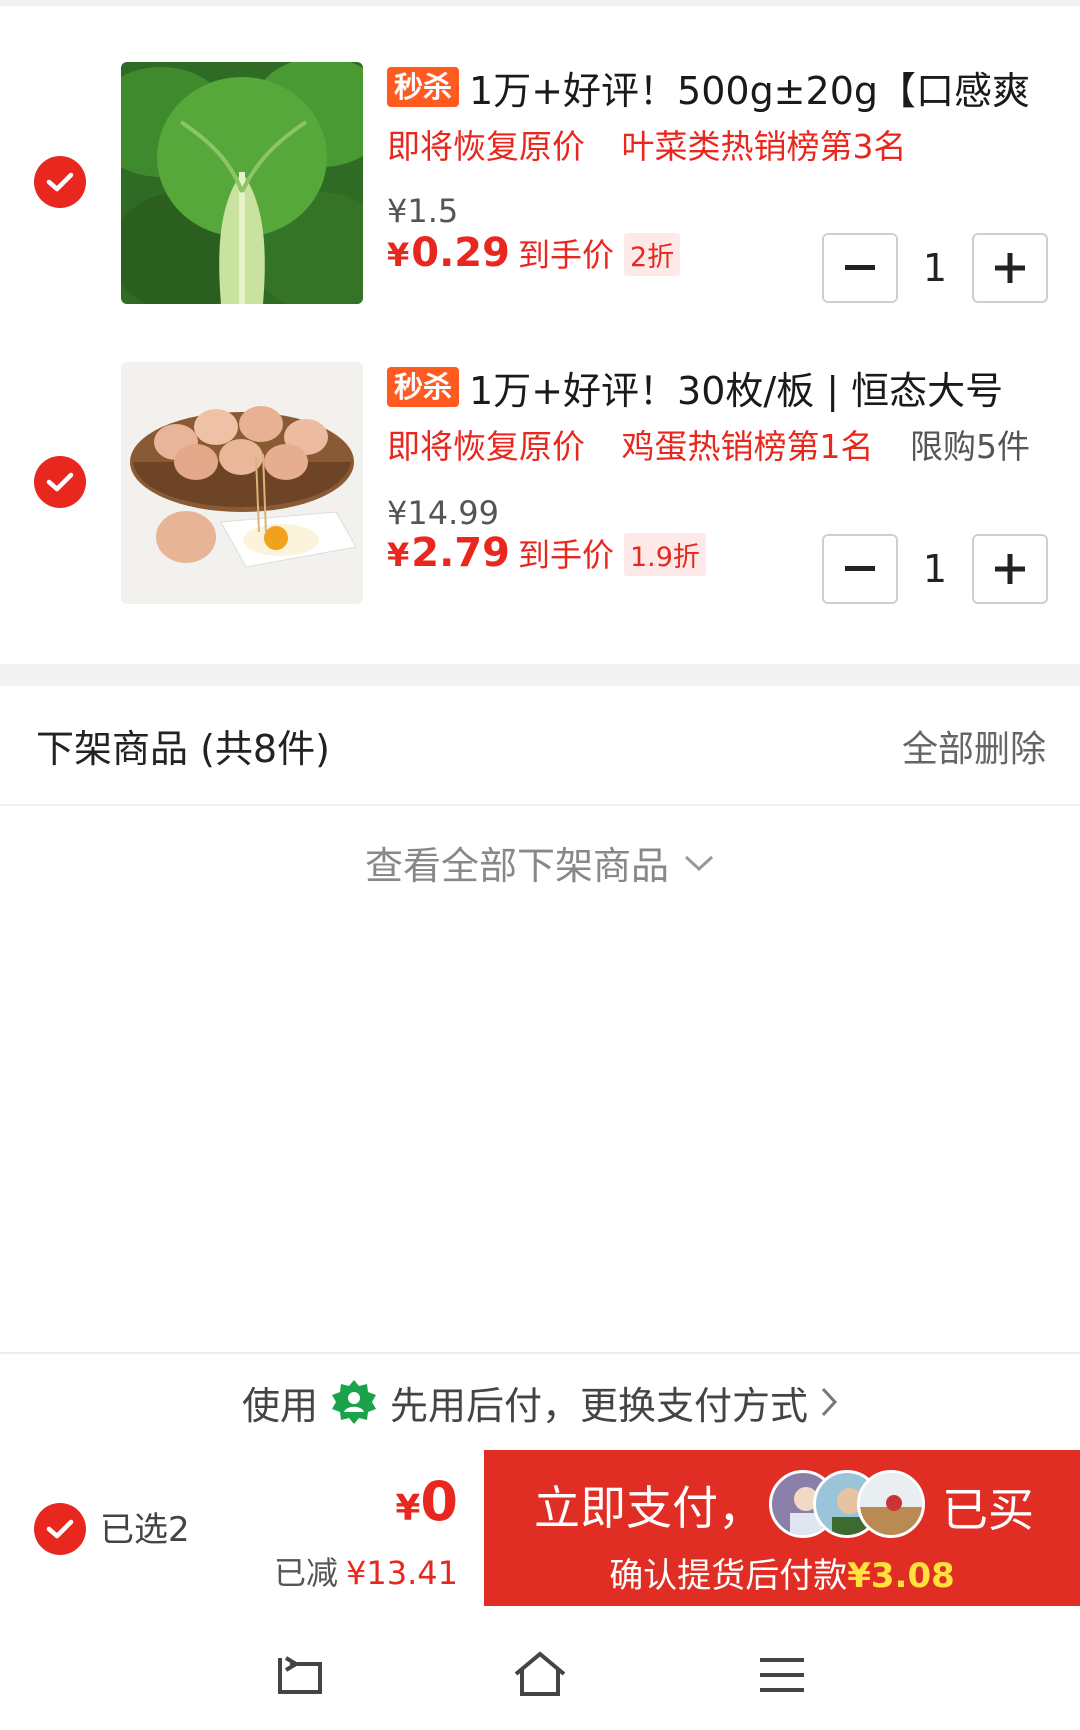 The width and height of the screenshot is (1080, 1730). Describe the element at coordinates (460, 553) in the screenshot. I see `final-price: 2.79` at that location.